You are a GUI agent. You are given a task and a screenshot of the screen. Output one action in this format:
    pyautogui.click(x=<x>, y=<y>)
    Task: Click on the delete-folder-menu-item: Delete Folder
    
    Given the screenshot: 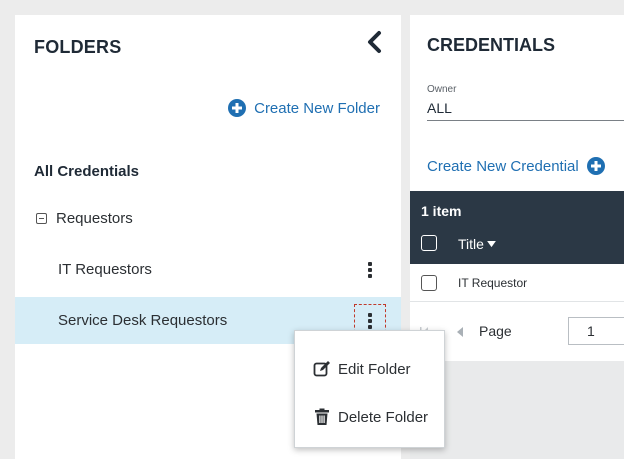 What is the action you would take?
    pyautogui.click(x=369, y=417)
    